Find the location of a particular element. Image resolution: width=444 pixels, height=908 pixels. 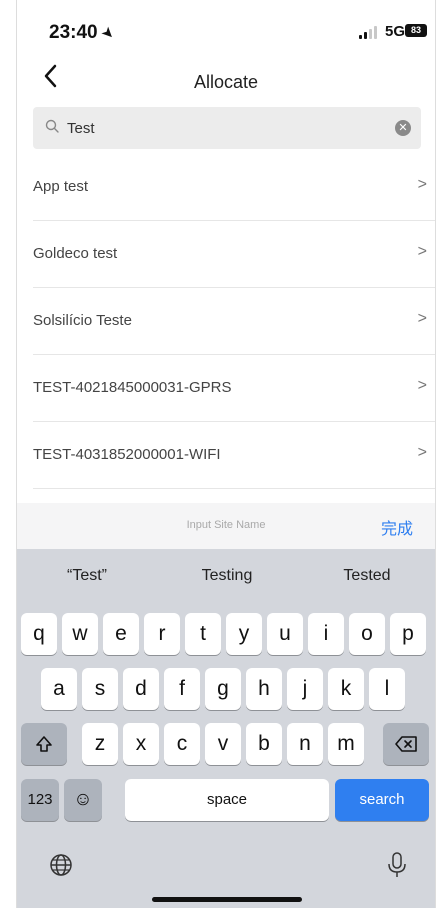

emoji-key: ☺ is located at coordinates (83, 800).